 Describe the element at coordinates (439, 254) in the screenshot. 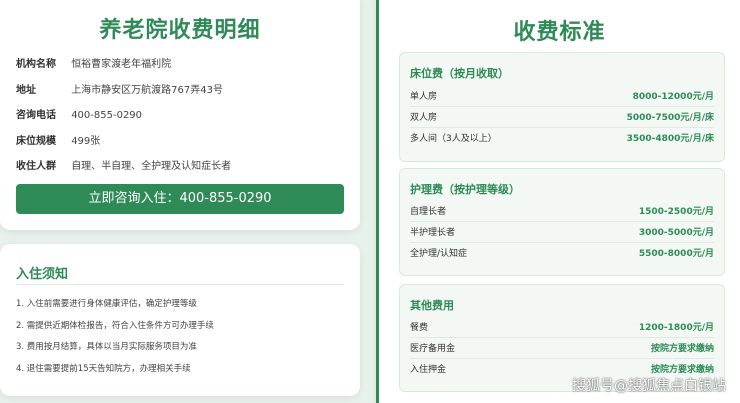

I see `fee-name: 全护理/认知症` at that location.